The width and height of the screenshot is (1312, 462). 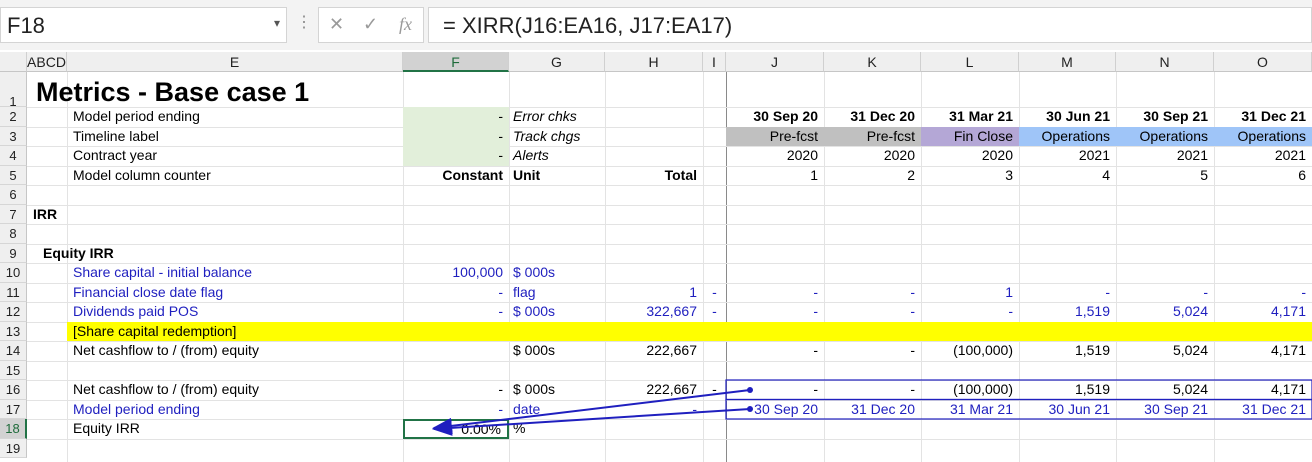 I want to click on name-box: F18 ▾, so click(x=143, y=25).